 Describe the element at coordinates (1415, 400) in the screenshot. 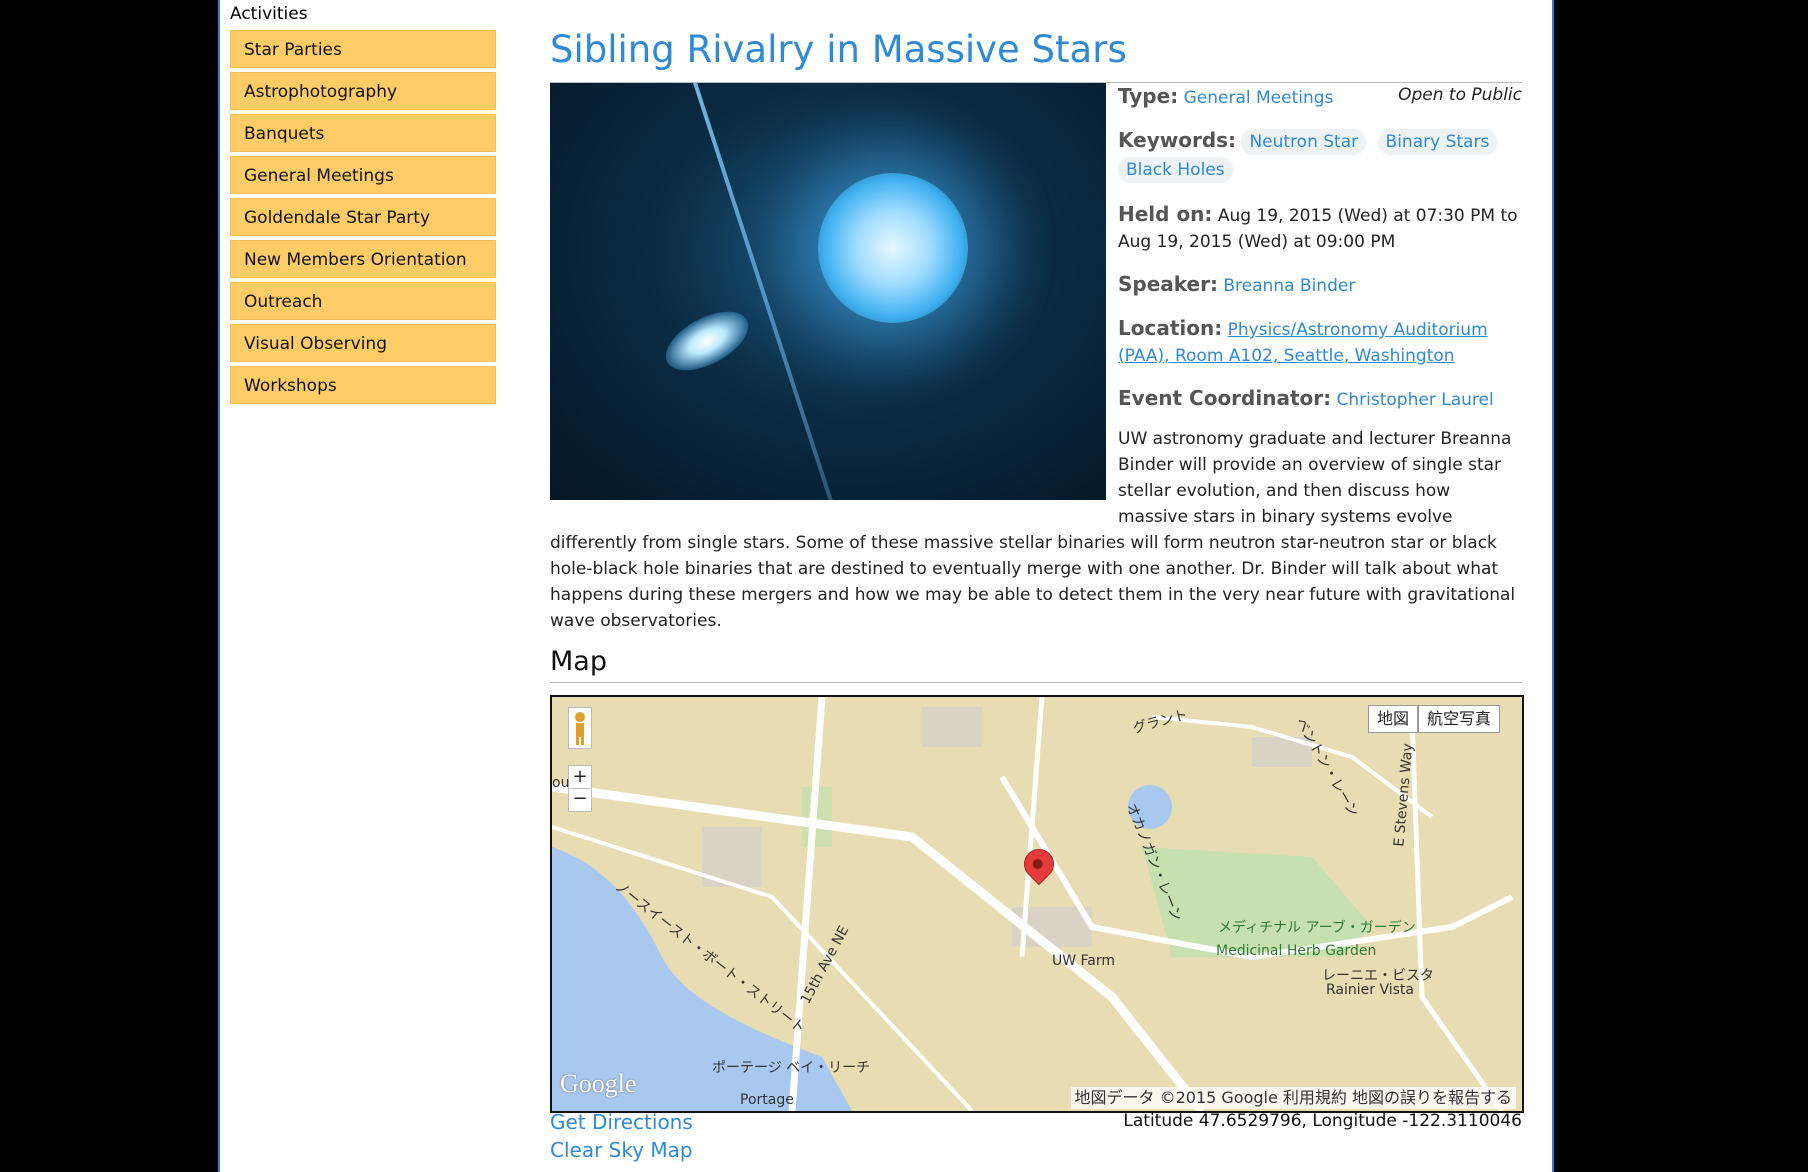

I see `coordinator-link: Christopher Laurel` at that location.